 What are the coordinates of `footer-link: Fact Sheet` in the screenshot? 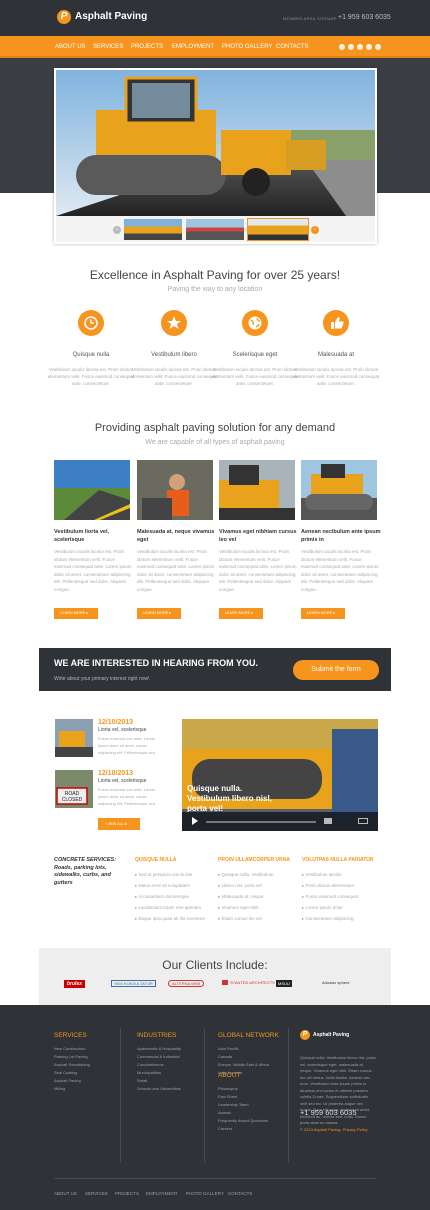 It's located at (227, 1096).